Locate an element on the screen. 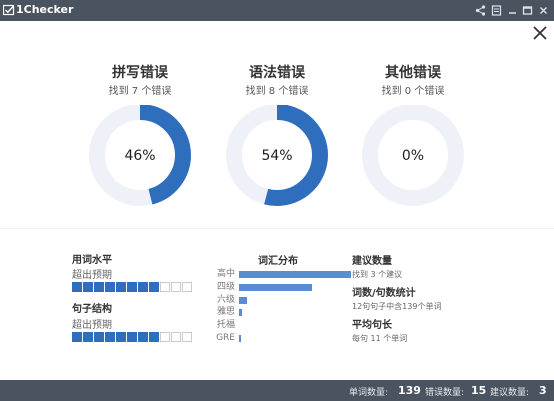 The height and width of the screenshot is (401, 554). spelling-errors-title: 拼写错误 is located at coordinates (140, 73).